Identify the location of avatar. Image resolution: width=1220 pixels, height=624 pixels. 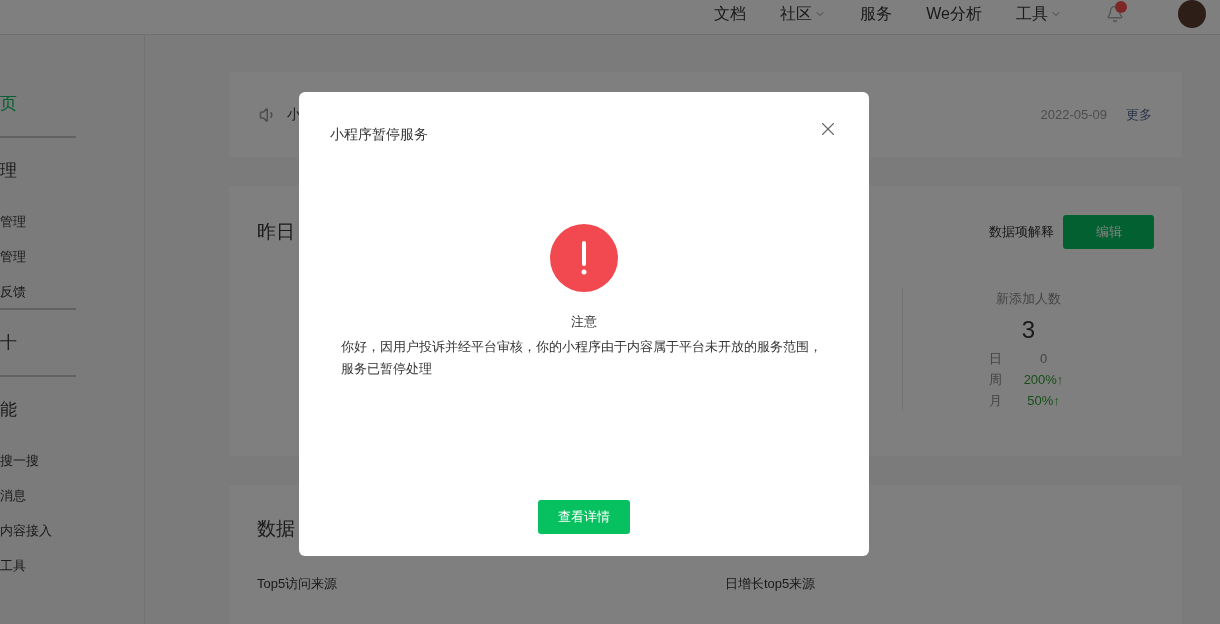
(1192, 14).